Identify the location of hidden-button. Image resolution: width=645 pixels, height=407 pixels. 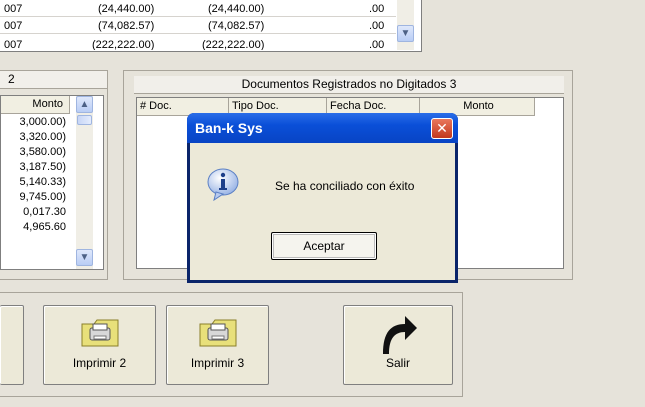
(12, 345).